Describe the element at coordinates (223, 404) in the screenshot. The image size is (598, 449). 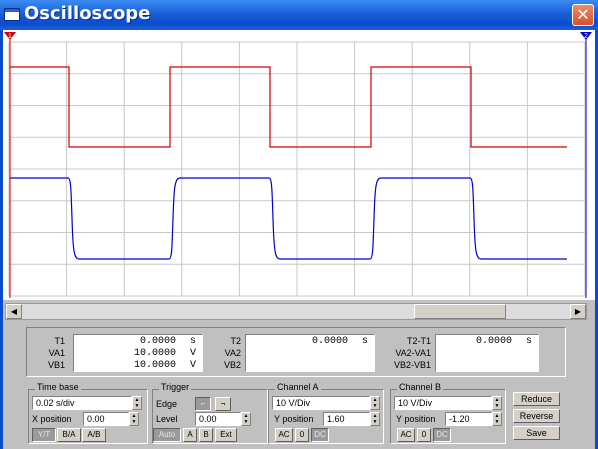
I see `falling-edge-icon: ¬` at that location.